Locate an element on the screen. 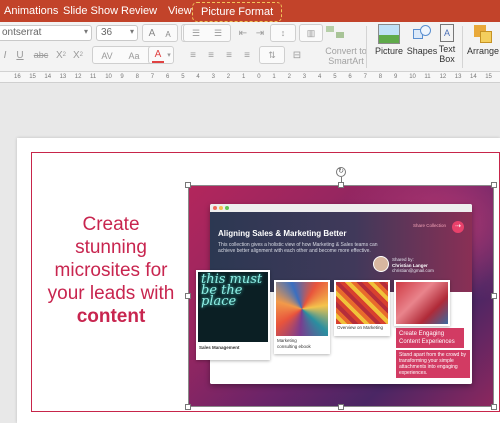  underline-button: U is located at coordinates (20, 55).